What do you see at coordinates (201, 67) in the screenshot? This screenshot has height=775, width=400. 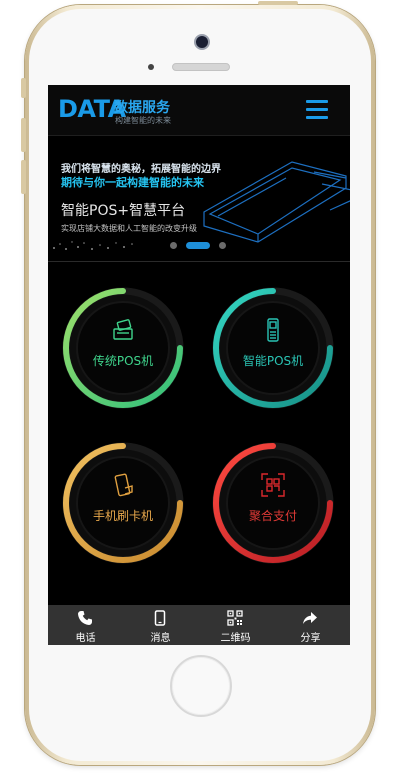 I see `earpiece-speaker` at bounding box center [201, 67].